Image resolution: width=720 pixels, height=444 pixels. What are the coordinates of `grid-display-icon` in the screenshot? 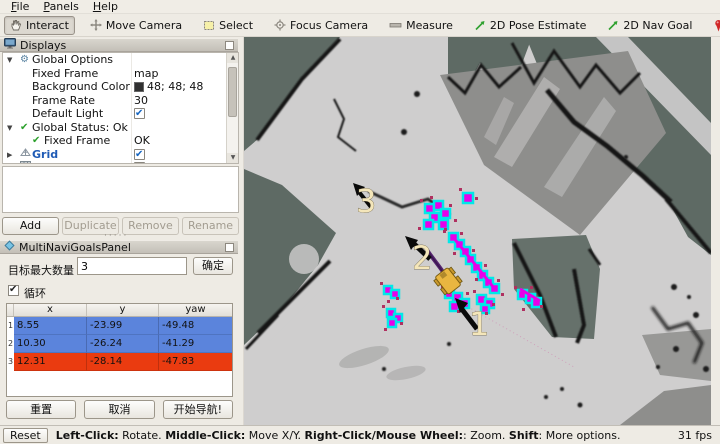 It's located at (25, 154).